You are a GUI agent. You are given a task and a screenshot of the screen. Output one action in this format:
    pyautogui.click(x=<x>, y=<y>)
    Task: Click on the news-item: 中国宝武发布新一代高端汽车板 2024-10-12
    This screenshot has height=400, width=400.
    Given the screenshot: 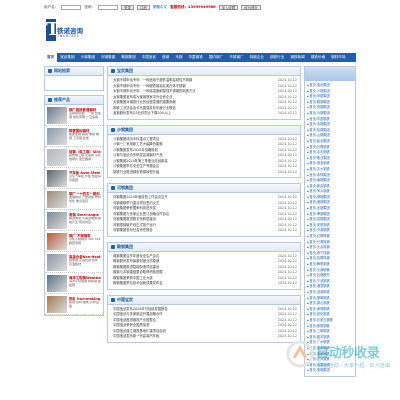 What is the action you would take?
    pyautogui.click(x=204, y=337)
    